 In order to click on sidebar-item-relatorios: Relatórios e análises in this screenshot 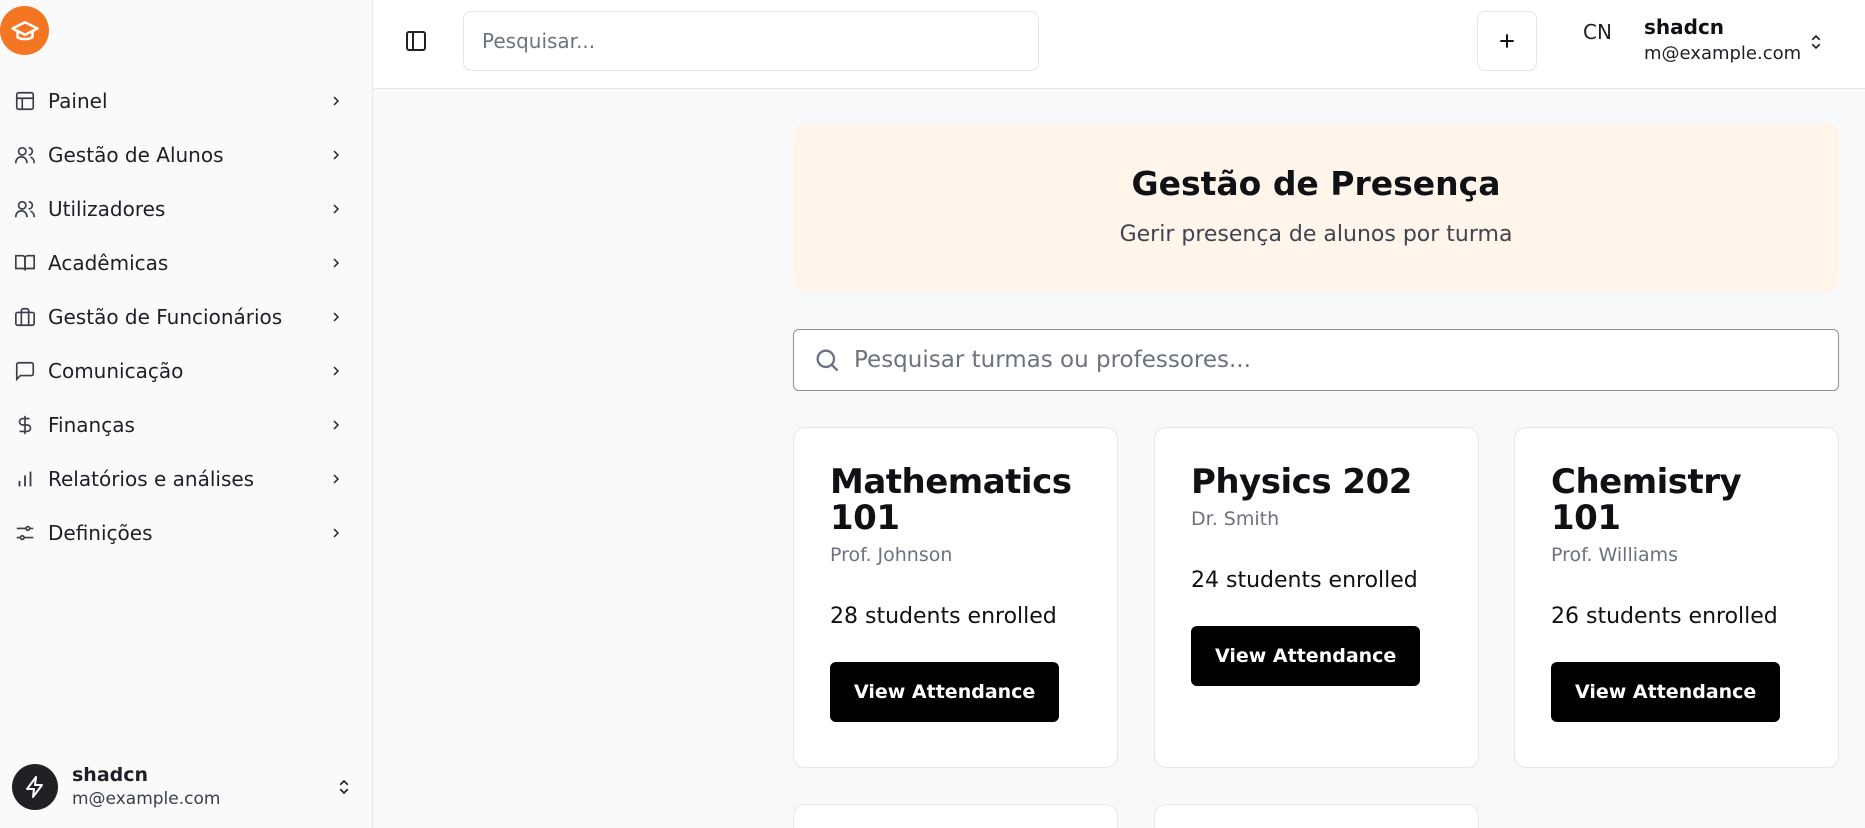, I will do `click(186, 479)`.